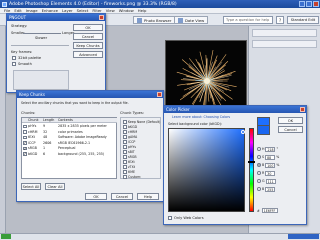 This screenshot has width=320, height=240. I want to click on column-length: Length, so click(48, 120).